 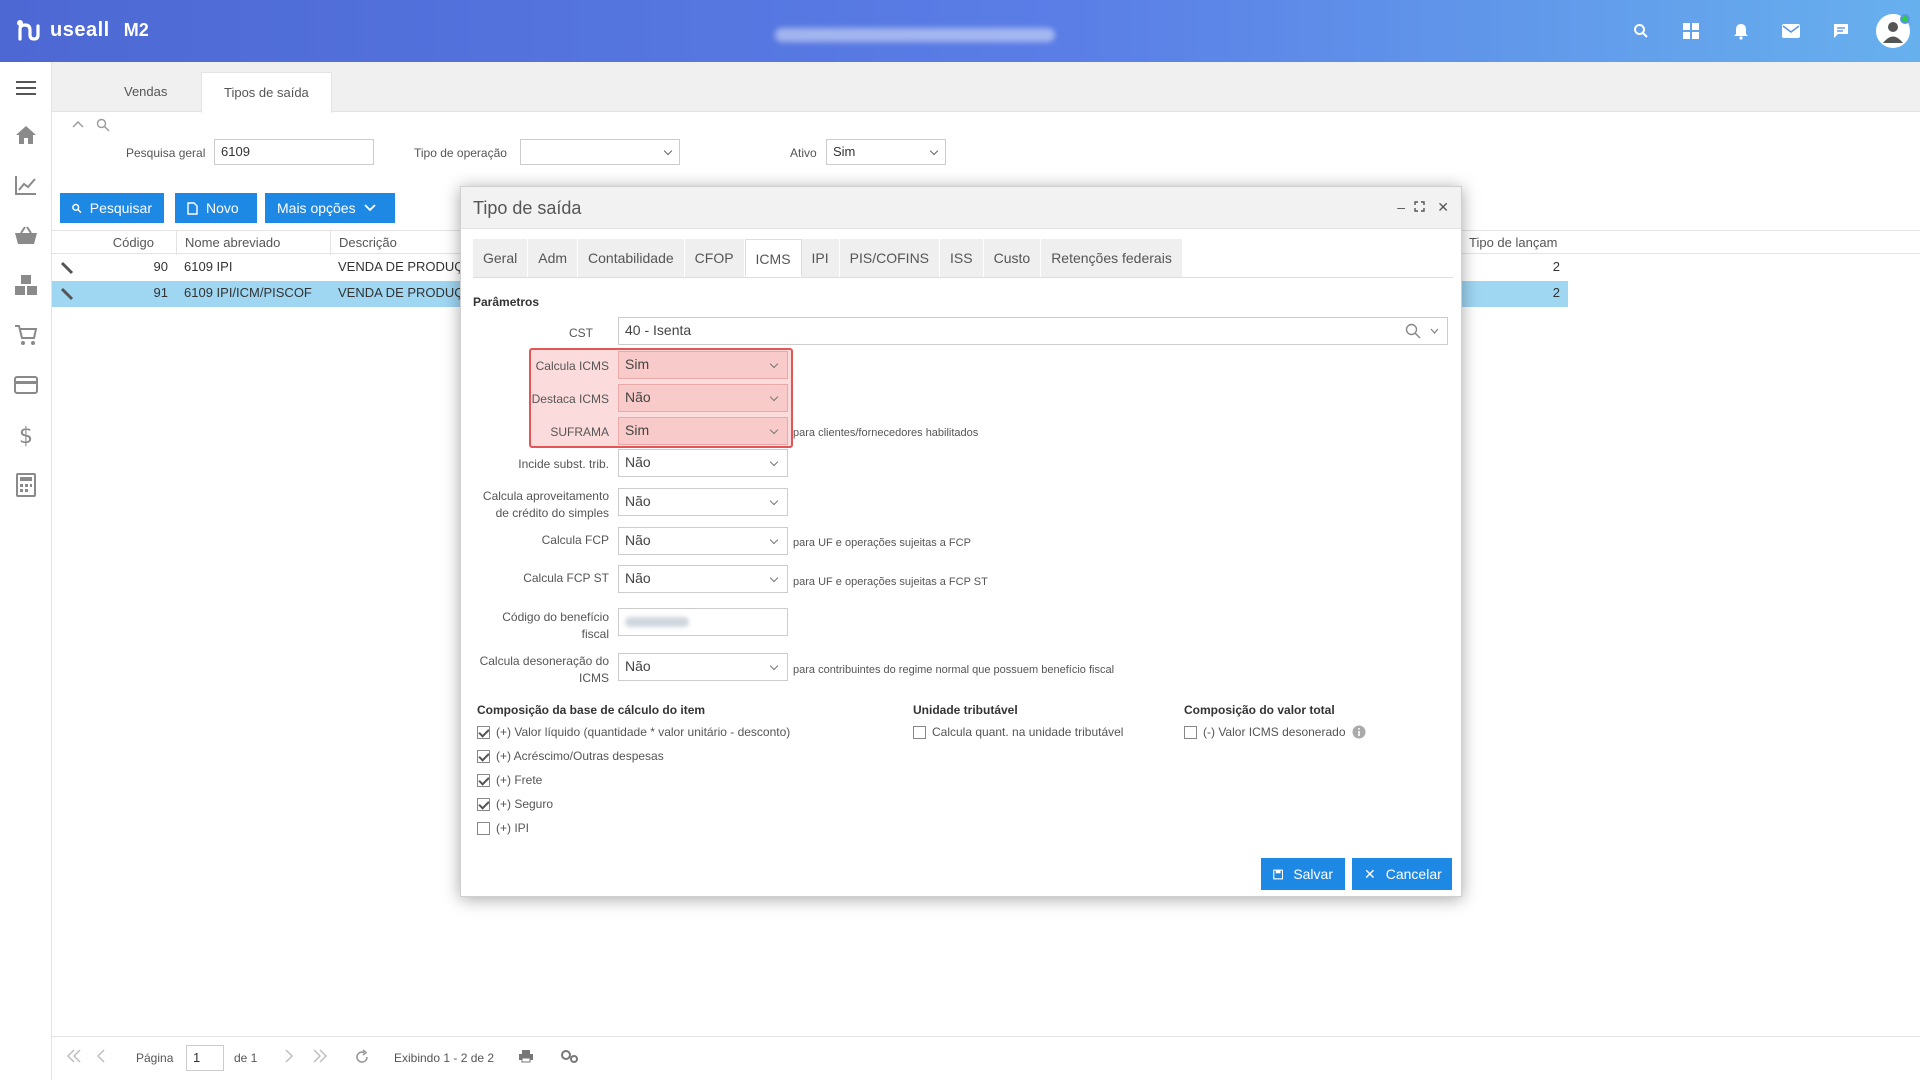 I want to click on base-item-ipi: (+) IPI, so click(x=503, y=828).